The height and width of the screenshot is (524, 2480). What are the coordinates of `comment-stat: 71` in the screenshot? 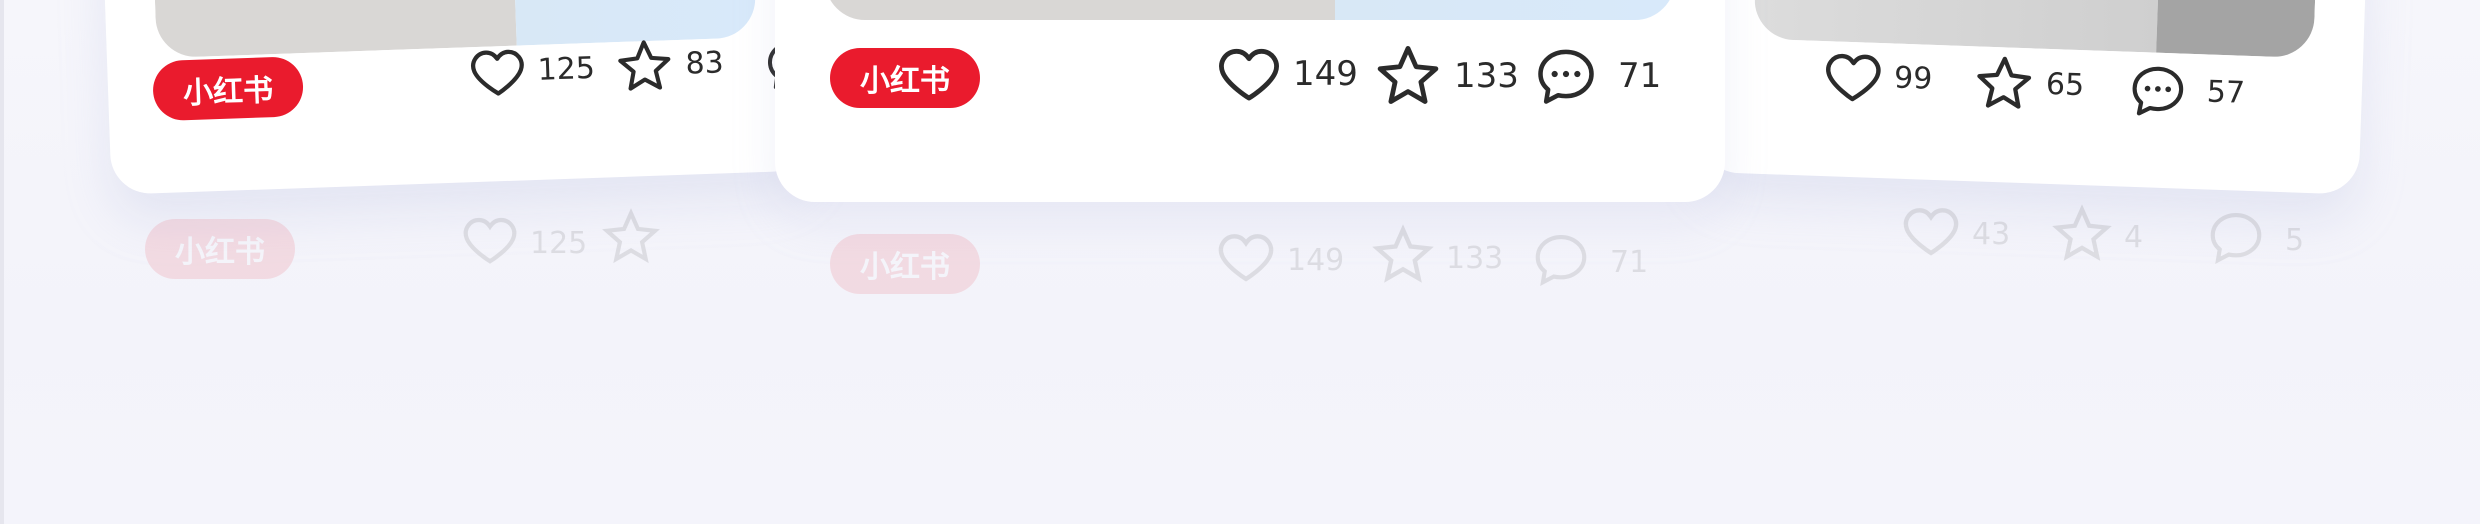 It's located at (1596, 76).